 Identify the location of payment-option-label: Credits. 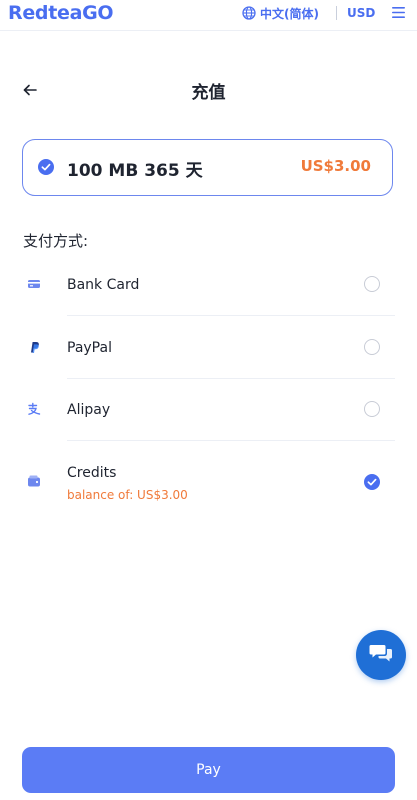
(92, 473).